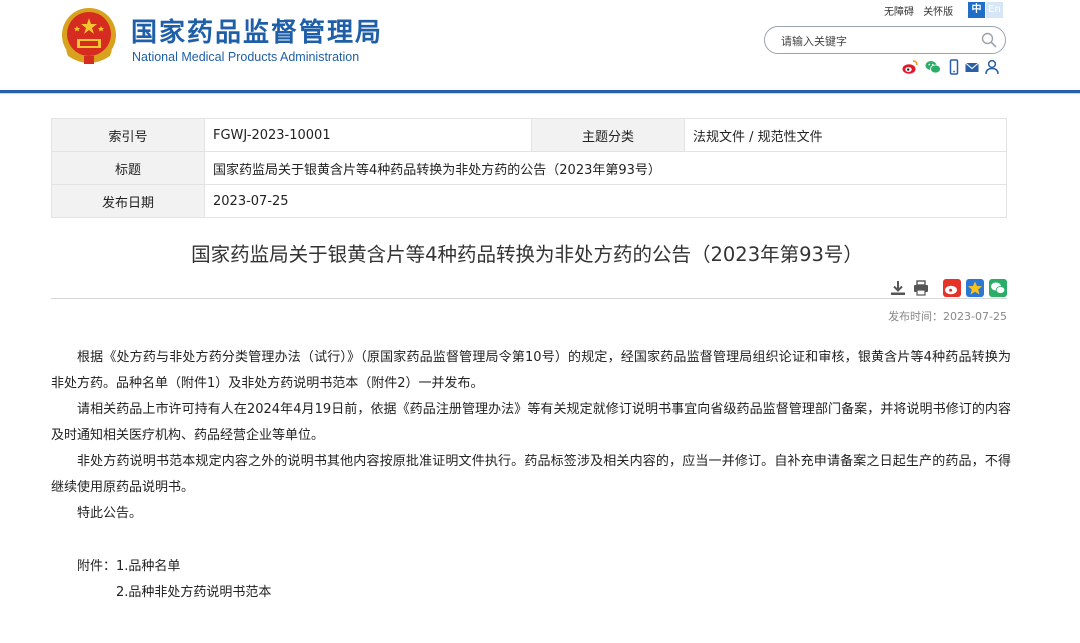 The height and width of the screenshot is (643, 1080). I want to click on paragraph: 特此公告。, so click(110, 513).